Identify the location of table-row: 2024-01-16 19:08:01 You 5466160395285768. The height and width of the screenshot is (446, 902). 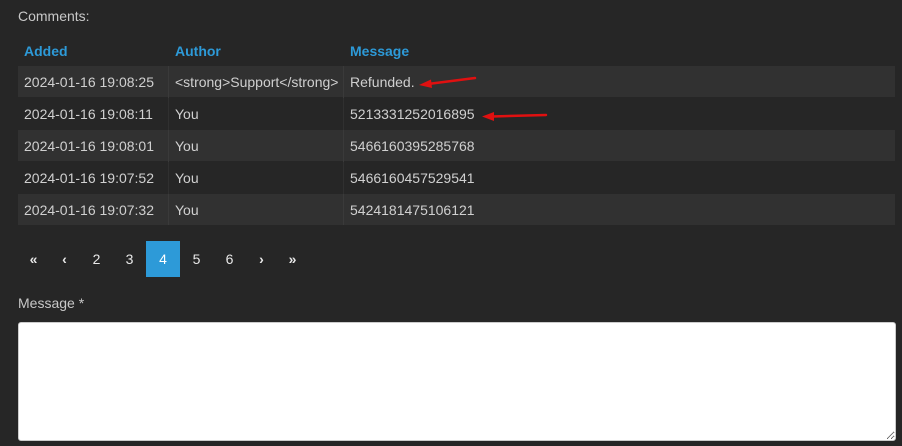
(456, 145).